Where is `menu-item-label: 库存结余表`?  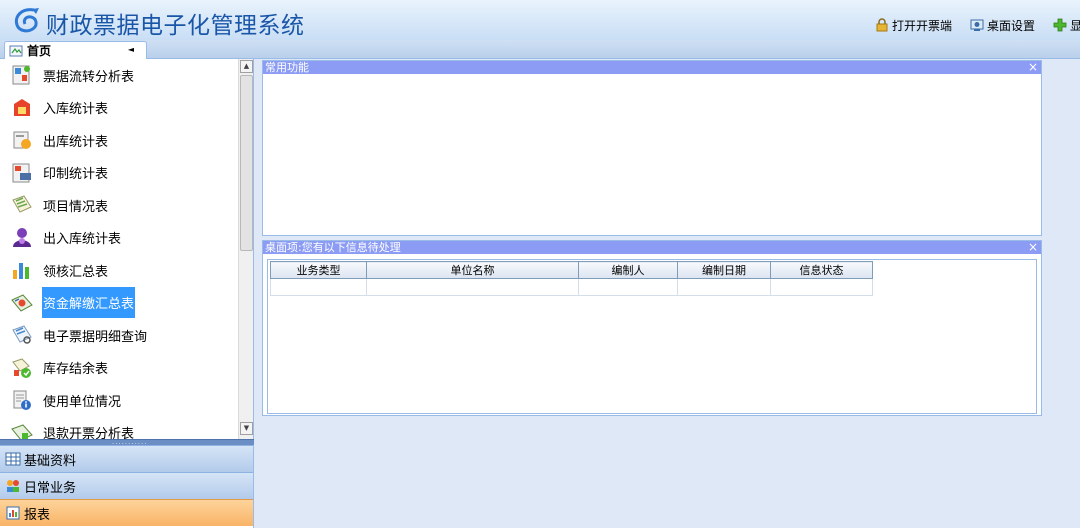 menu-item-label: 库存结余表 is located at coordinates (76, 370).